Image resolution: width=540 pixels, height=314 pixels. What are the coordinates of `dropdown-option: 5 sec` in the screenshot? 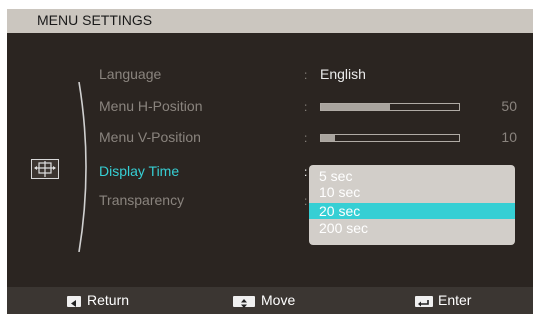 It's located at (412, 176).